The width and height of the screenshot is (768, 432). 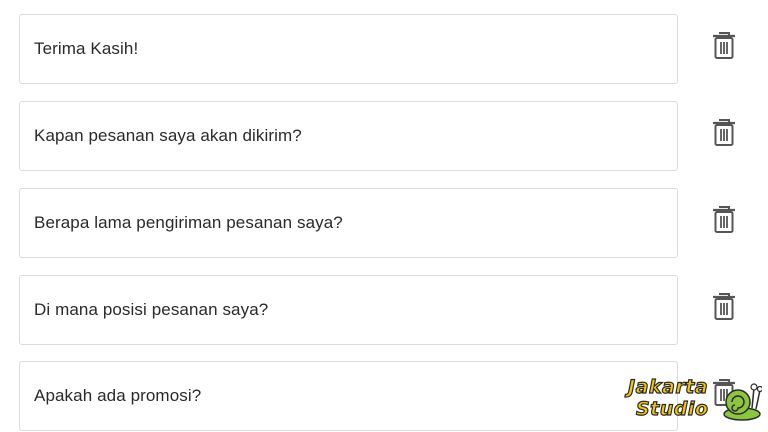 I want to click on message-text: Terima Kasih!, so click(x=86, y=48).